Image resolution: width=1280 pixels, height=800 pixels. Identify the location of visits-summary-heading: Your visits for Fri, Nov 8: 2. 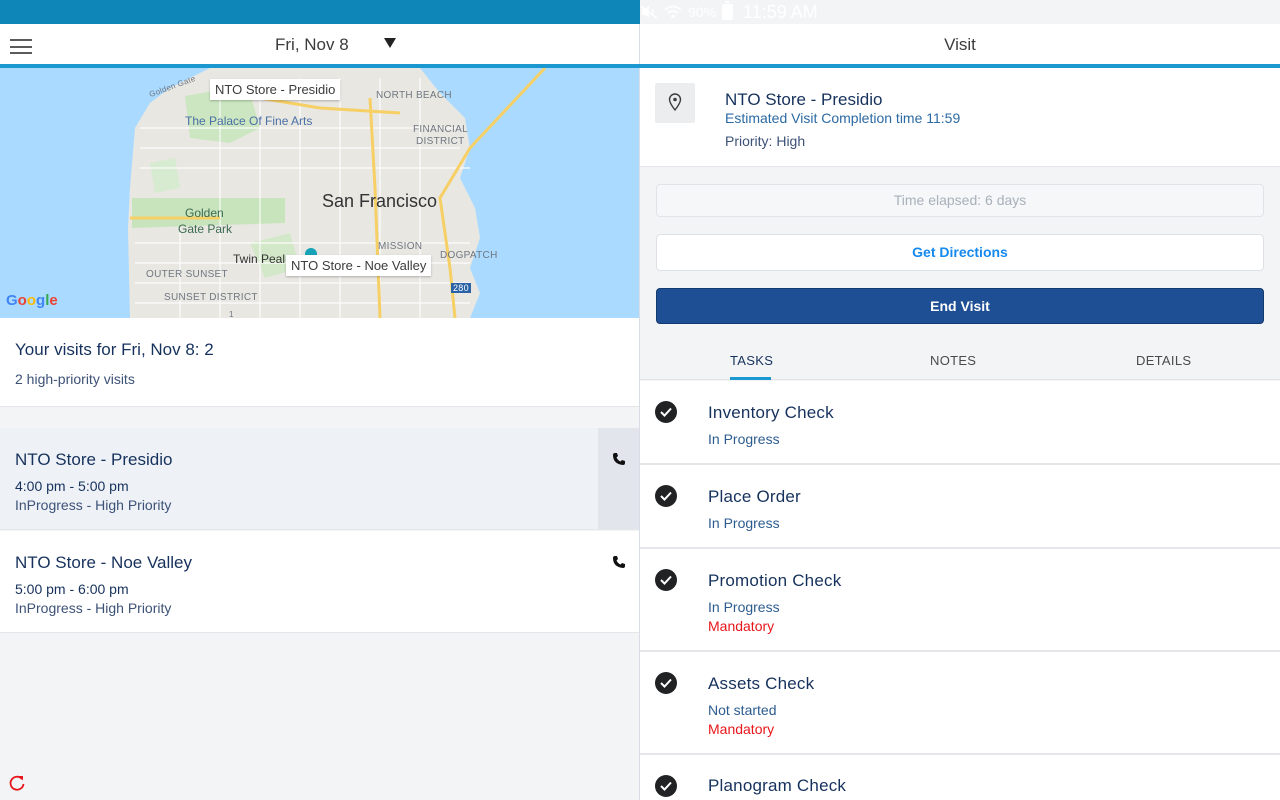
(114, 349).